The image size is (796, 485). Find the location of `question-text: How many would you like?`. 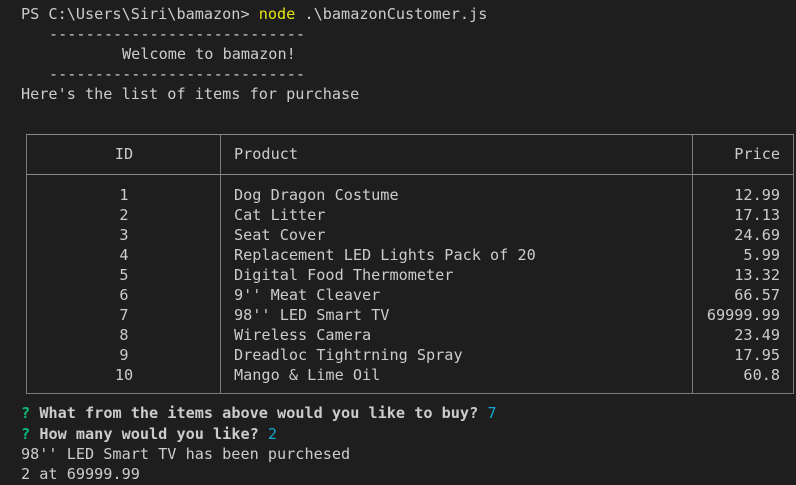

question-text: How many would you like? is located at coordinates (149, 434).